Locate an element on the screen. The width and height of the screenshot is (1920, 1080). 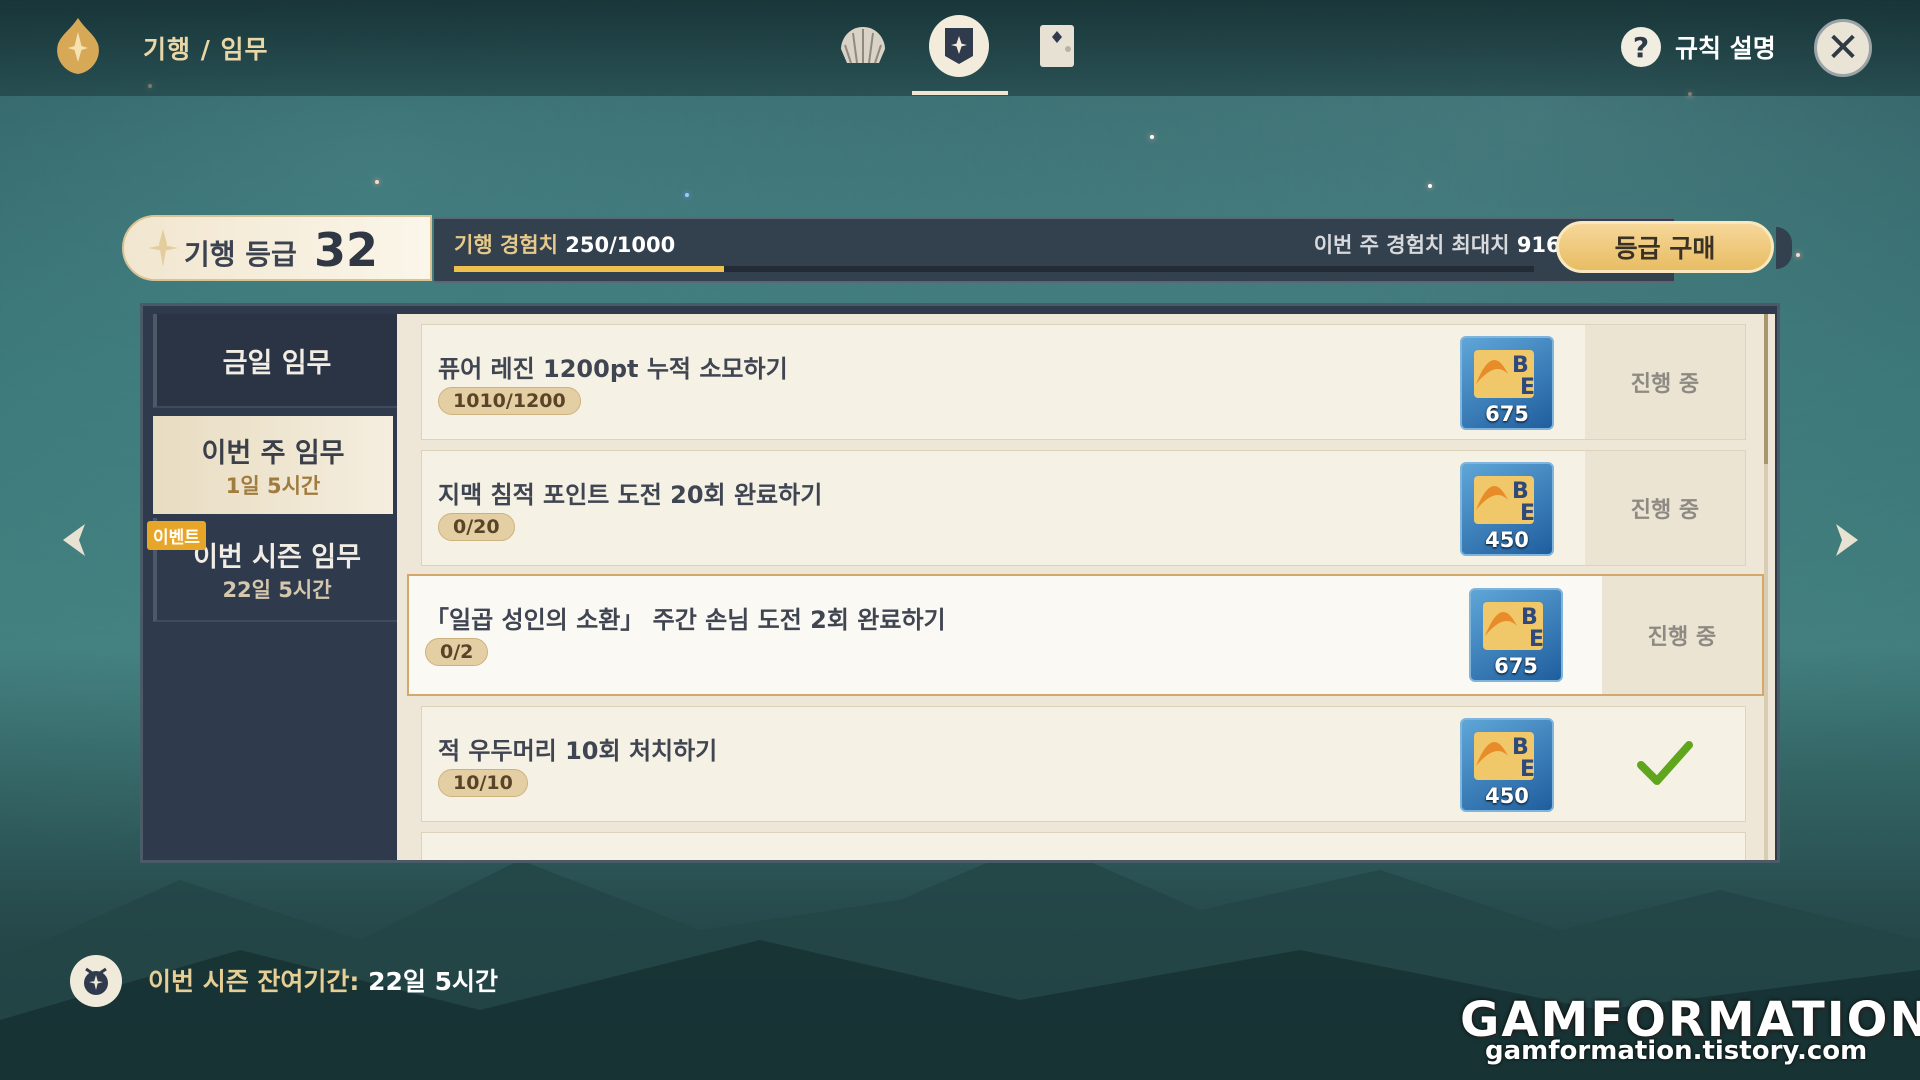
season-timer-icon is located at coordinates (96, 981).